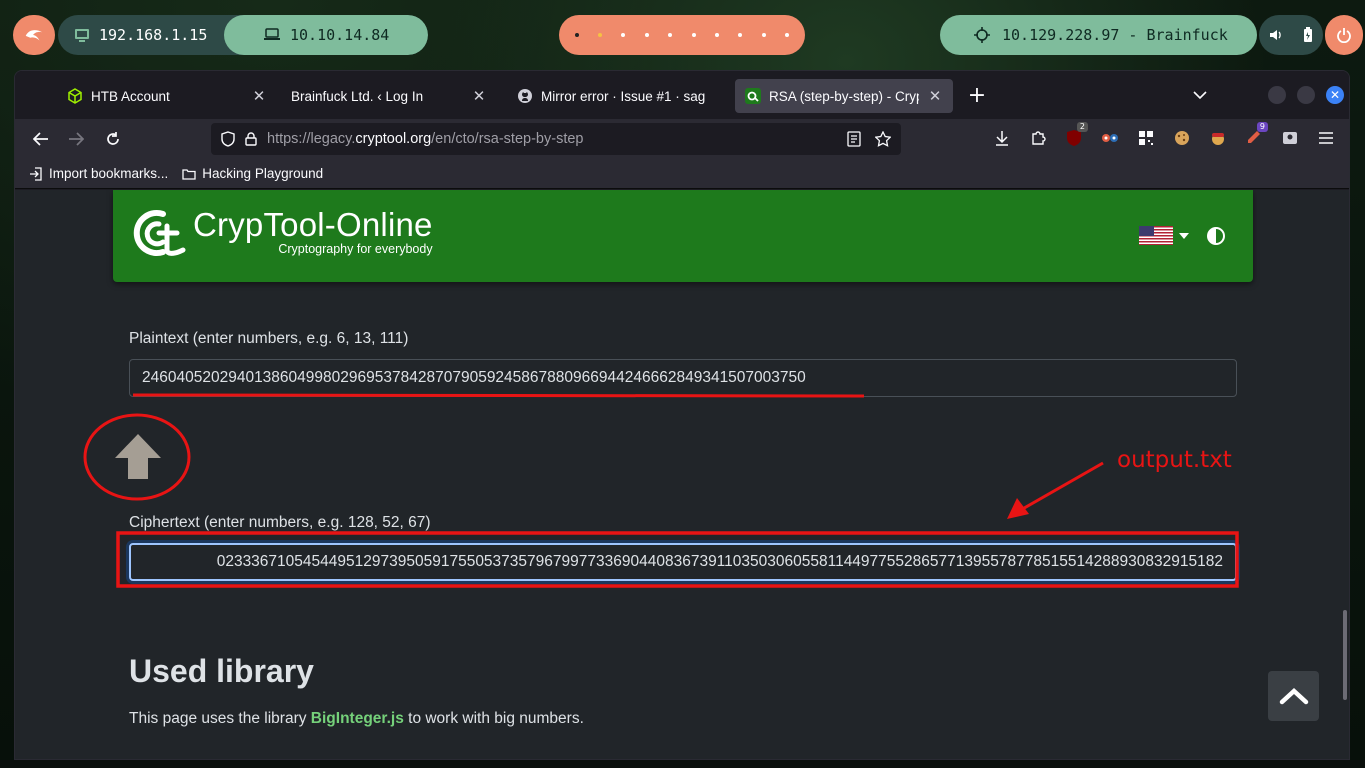 This screenshot has width=1365, height=768. I want to click on minimize-button, so click(1277, 95).